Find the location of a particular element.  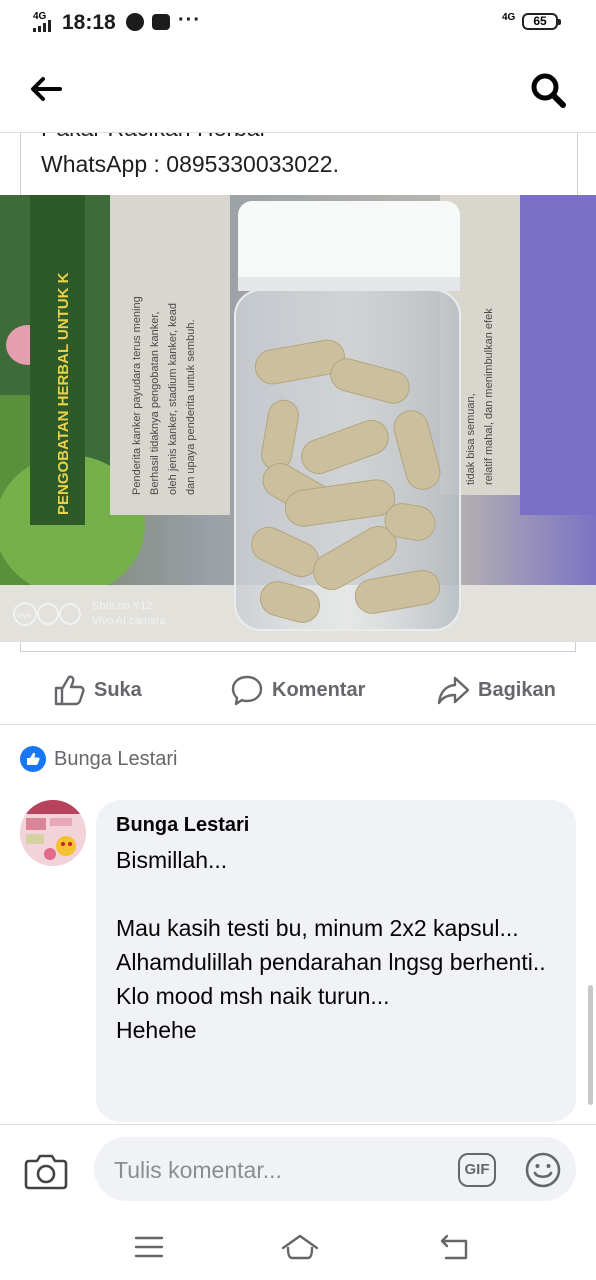

menu-icon is located at coordinates (149, 1247).